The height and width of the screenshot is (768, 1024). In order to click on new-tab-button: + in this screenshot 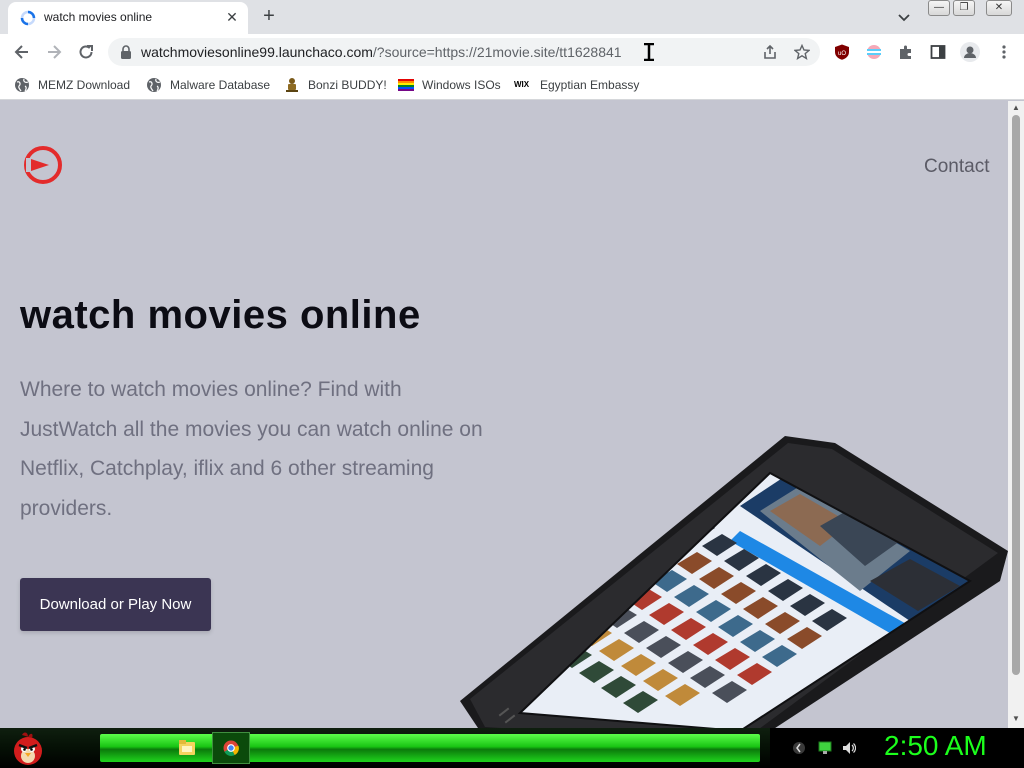, I will do `click(269, 17)`.